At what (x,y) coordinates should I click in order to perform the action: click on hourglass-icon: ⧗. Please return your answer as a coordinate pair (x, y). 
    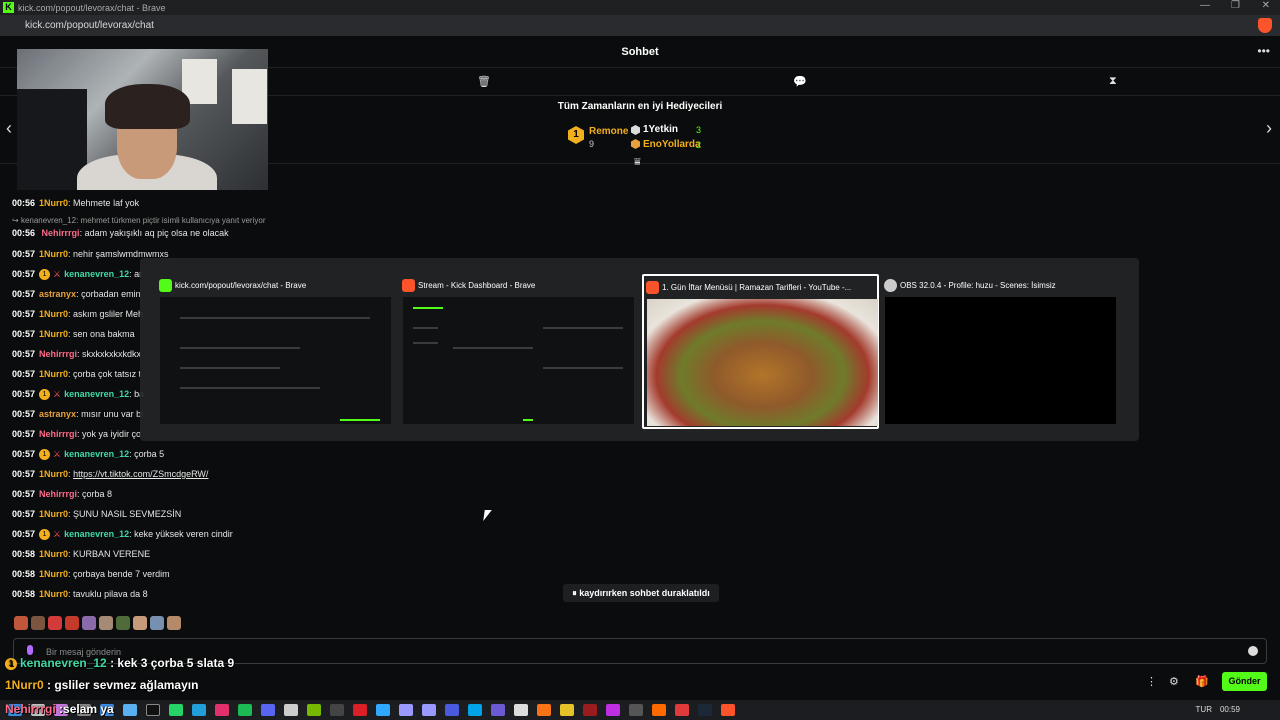
    Looking at the image, I should click on (1113, 81).